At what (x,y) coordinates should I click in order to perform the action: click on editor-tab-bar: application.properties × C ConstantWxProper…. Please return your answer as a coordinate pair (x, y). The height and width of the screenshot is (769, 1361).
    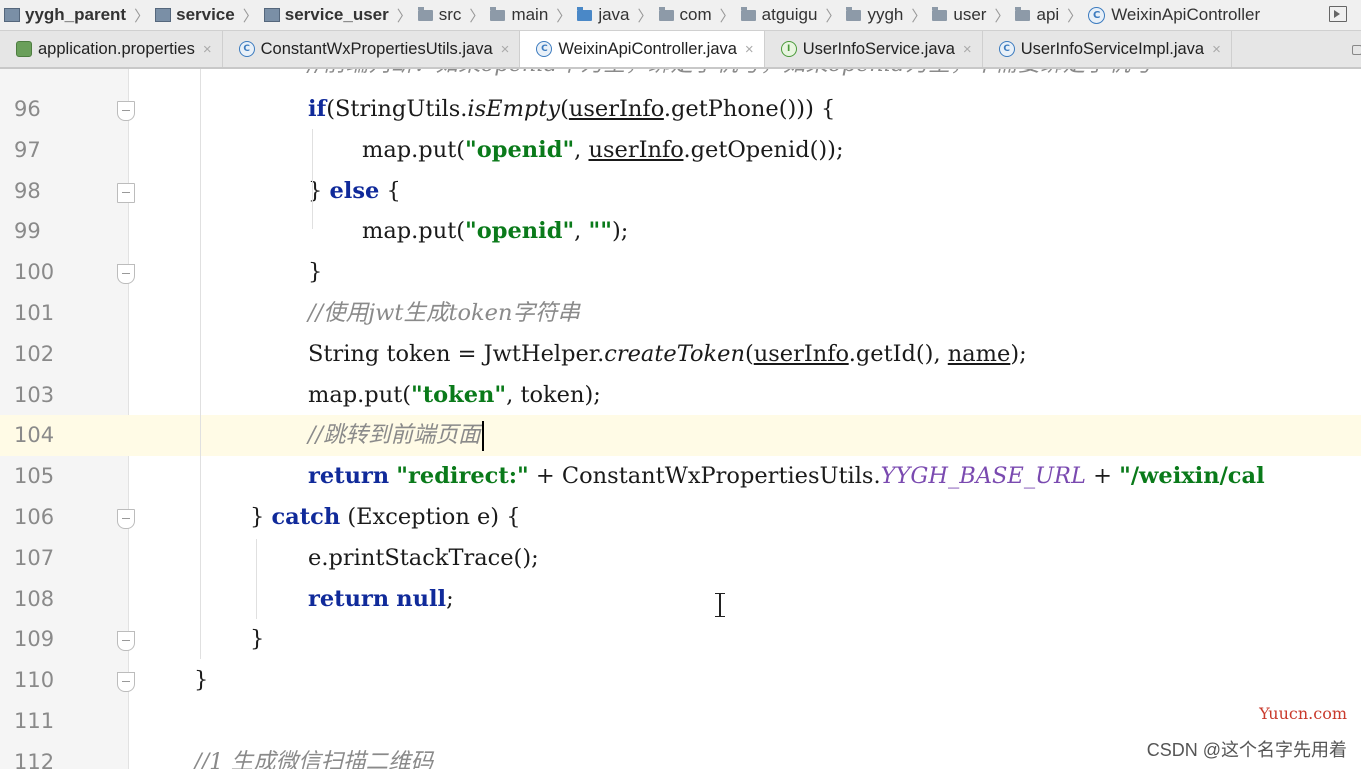
    Looking at the image, I should click on (680, 50).